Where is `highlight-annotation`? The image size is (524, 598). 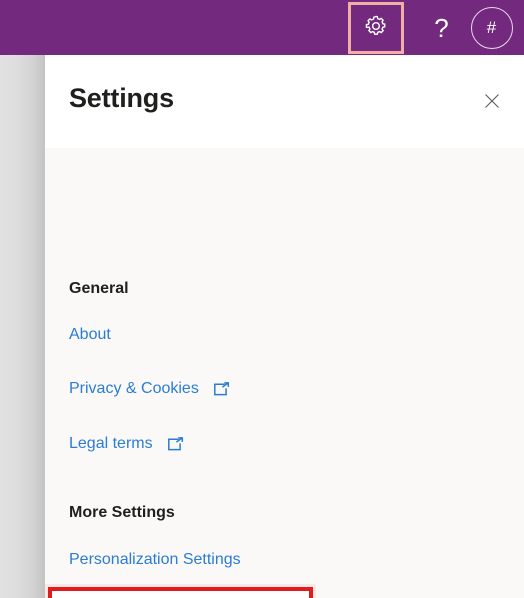 highlight-annotation is located at coordinates (180, 592).